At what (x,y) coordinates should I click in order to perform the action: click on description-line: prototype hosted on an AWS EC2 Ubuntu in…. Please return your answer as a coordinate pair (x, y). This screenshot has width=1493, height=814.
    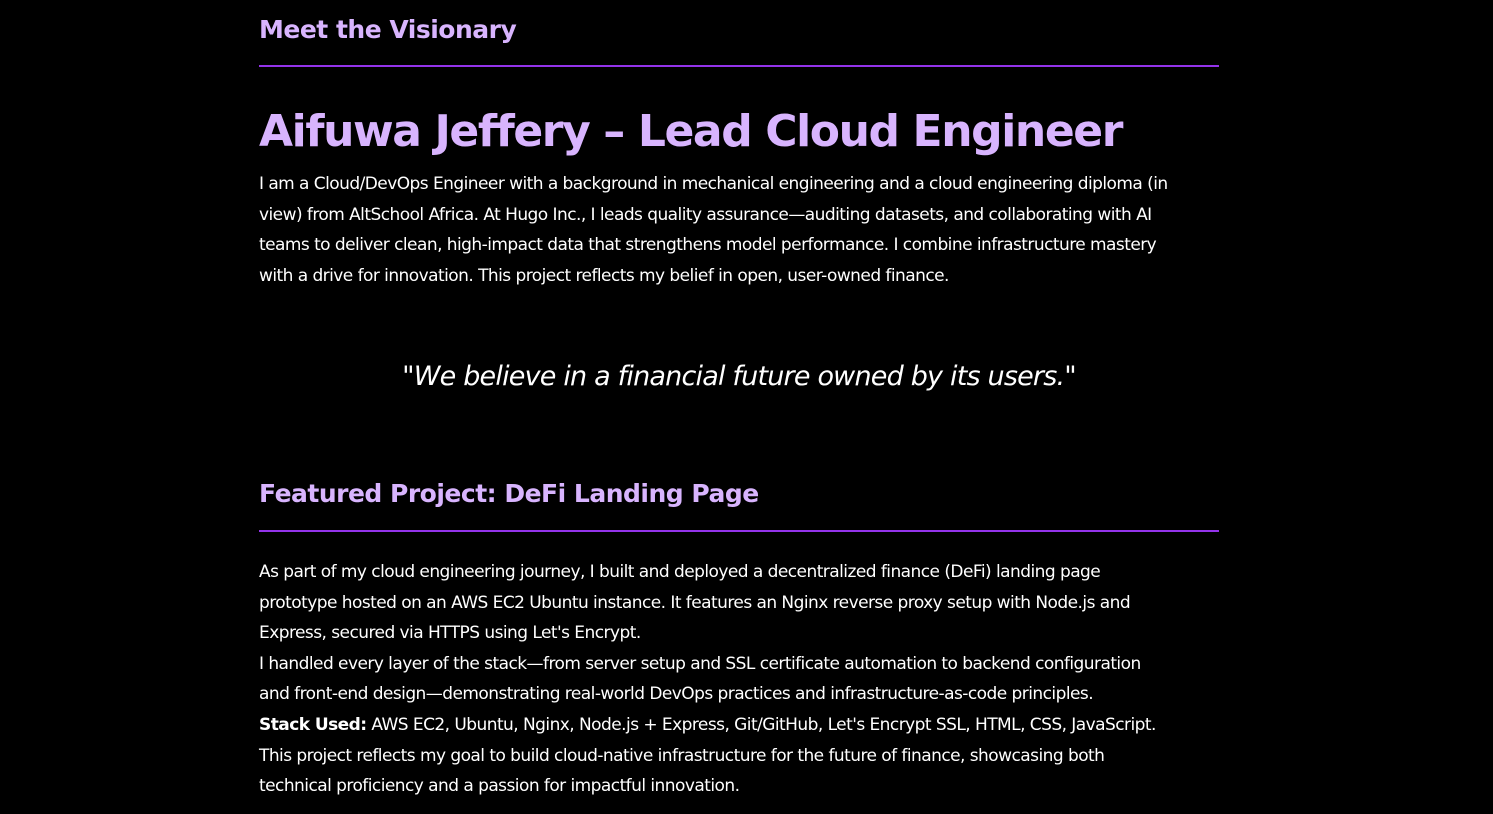
    Looking at the image, I should click on (695, 602).